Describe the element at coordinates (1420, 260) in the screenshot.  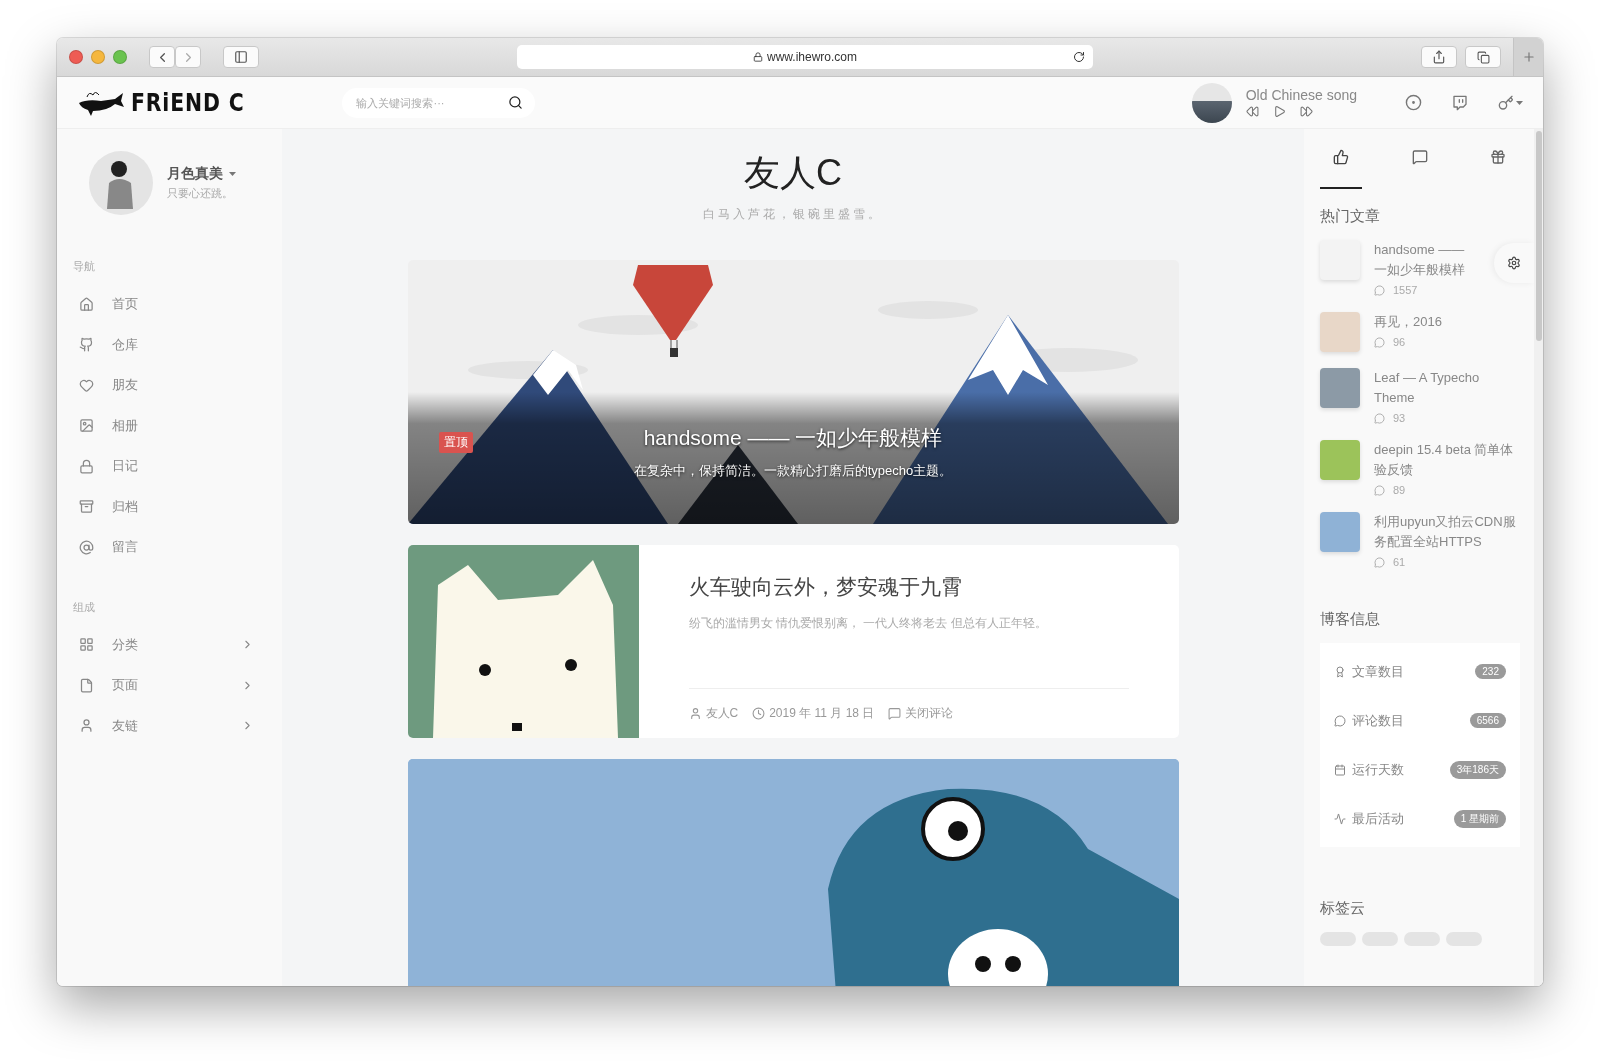
I see `popular-post-title: handsome —— 一如少年般模样` at that location.